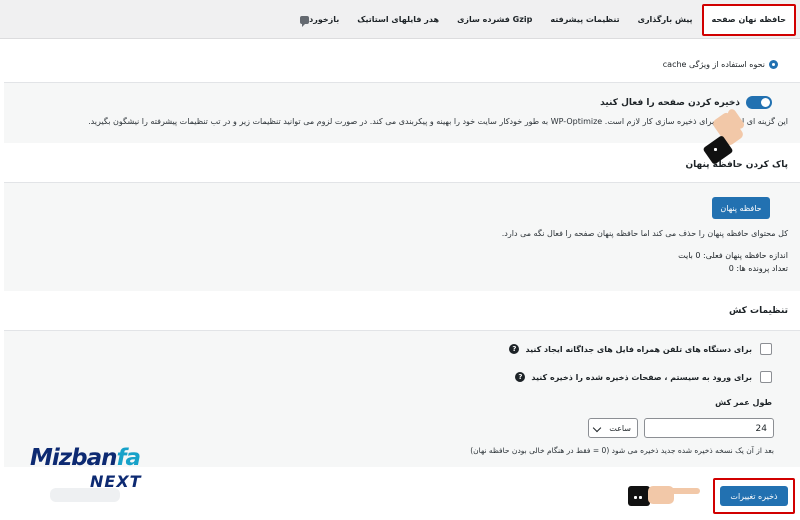 This screenshot has width=800, height=520. I want to click on blurred-area, so click(85, 495).